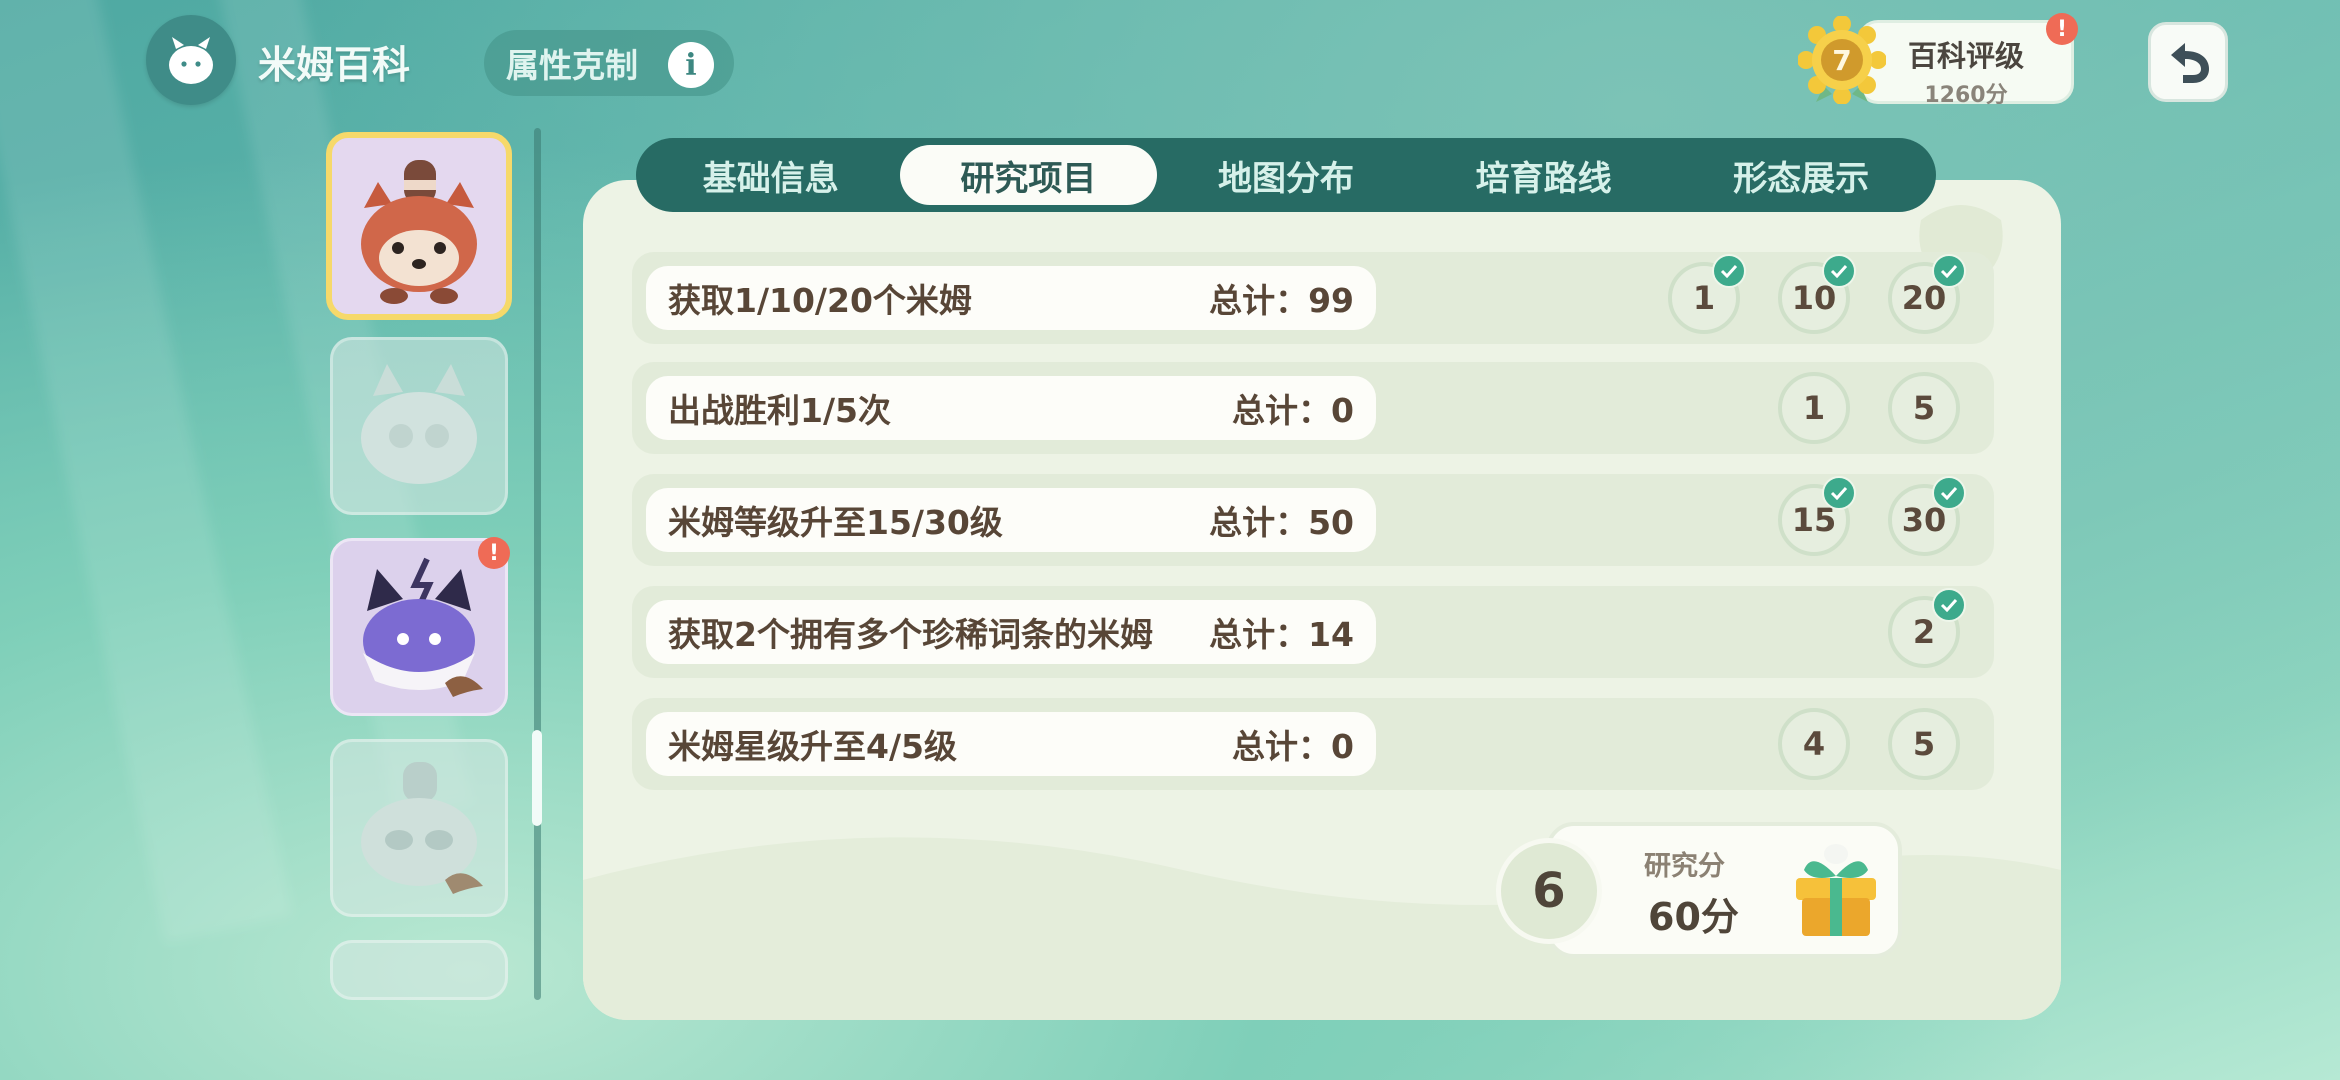  I want to click on research-row: 获取2个拥有多个珍稀词条的米姆 总计：14 2, so click(1313, 632).